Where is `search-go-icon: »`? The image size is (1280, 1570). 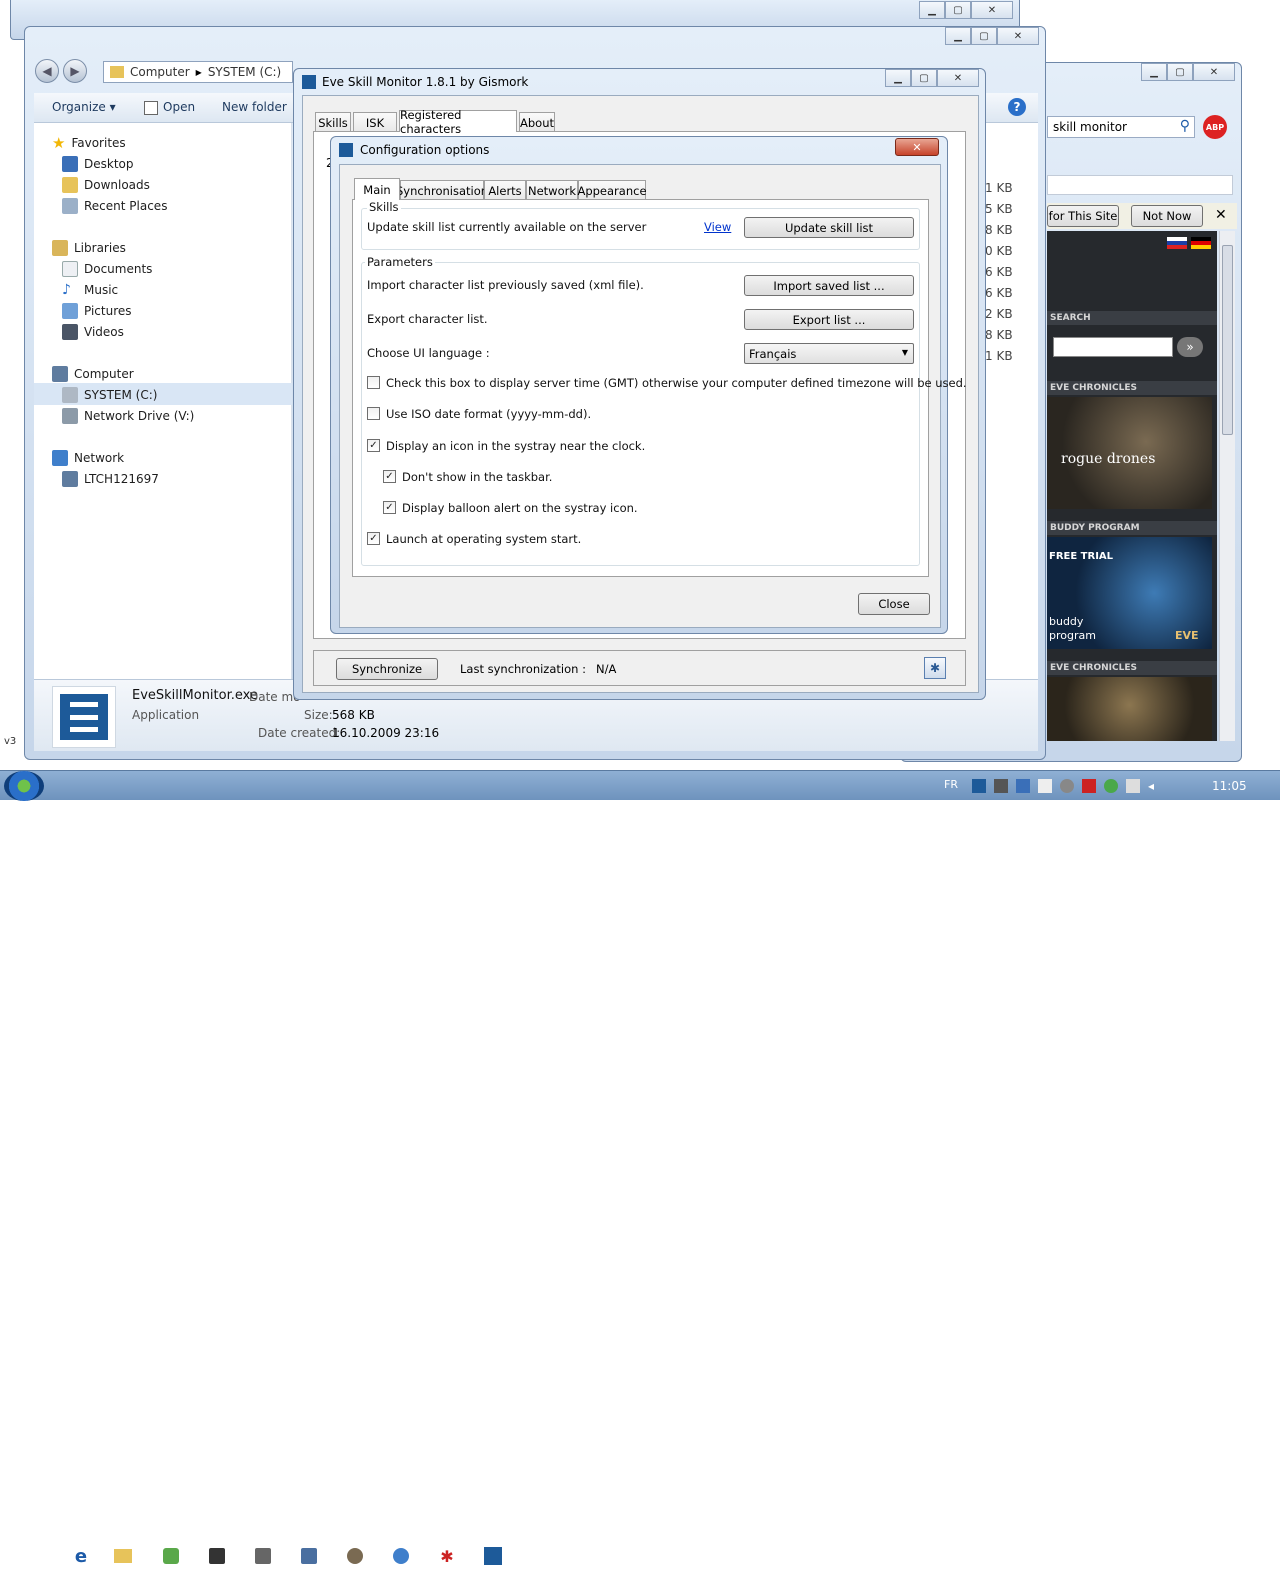
search-go-icon: » is located at coordinates (1190, 347).